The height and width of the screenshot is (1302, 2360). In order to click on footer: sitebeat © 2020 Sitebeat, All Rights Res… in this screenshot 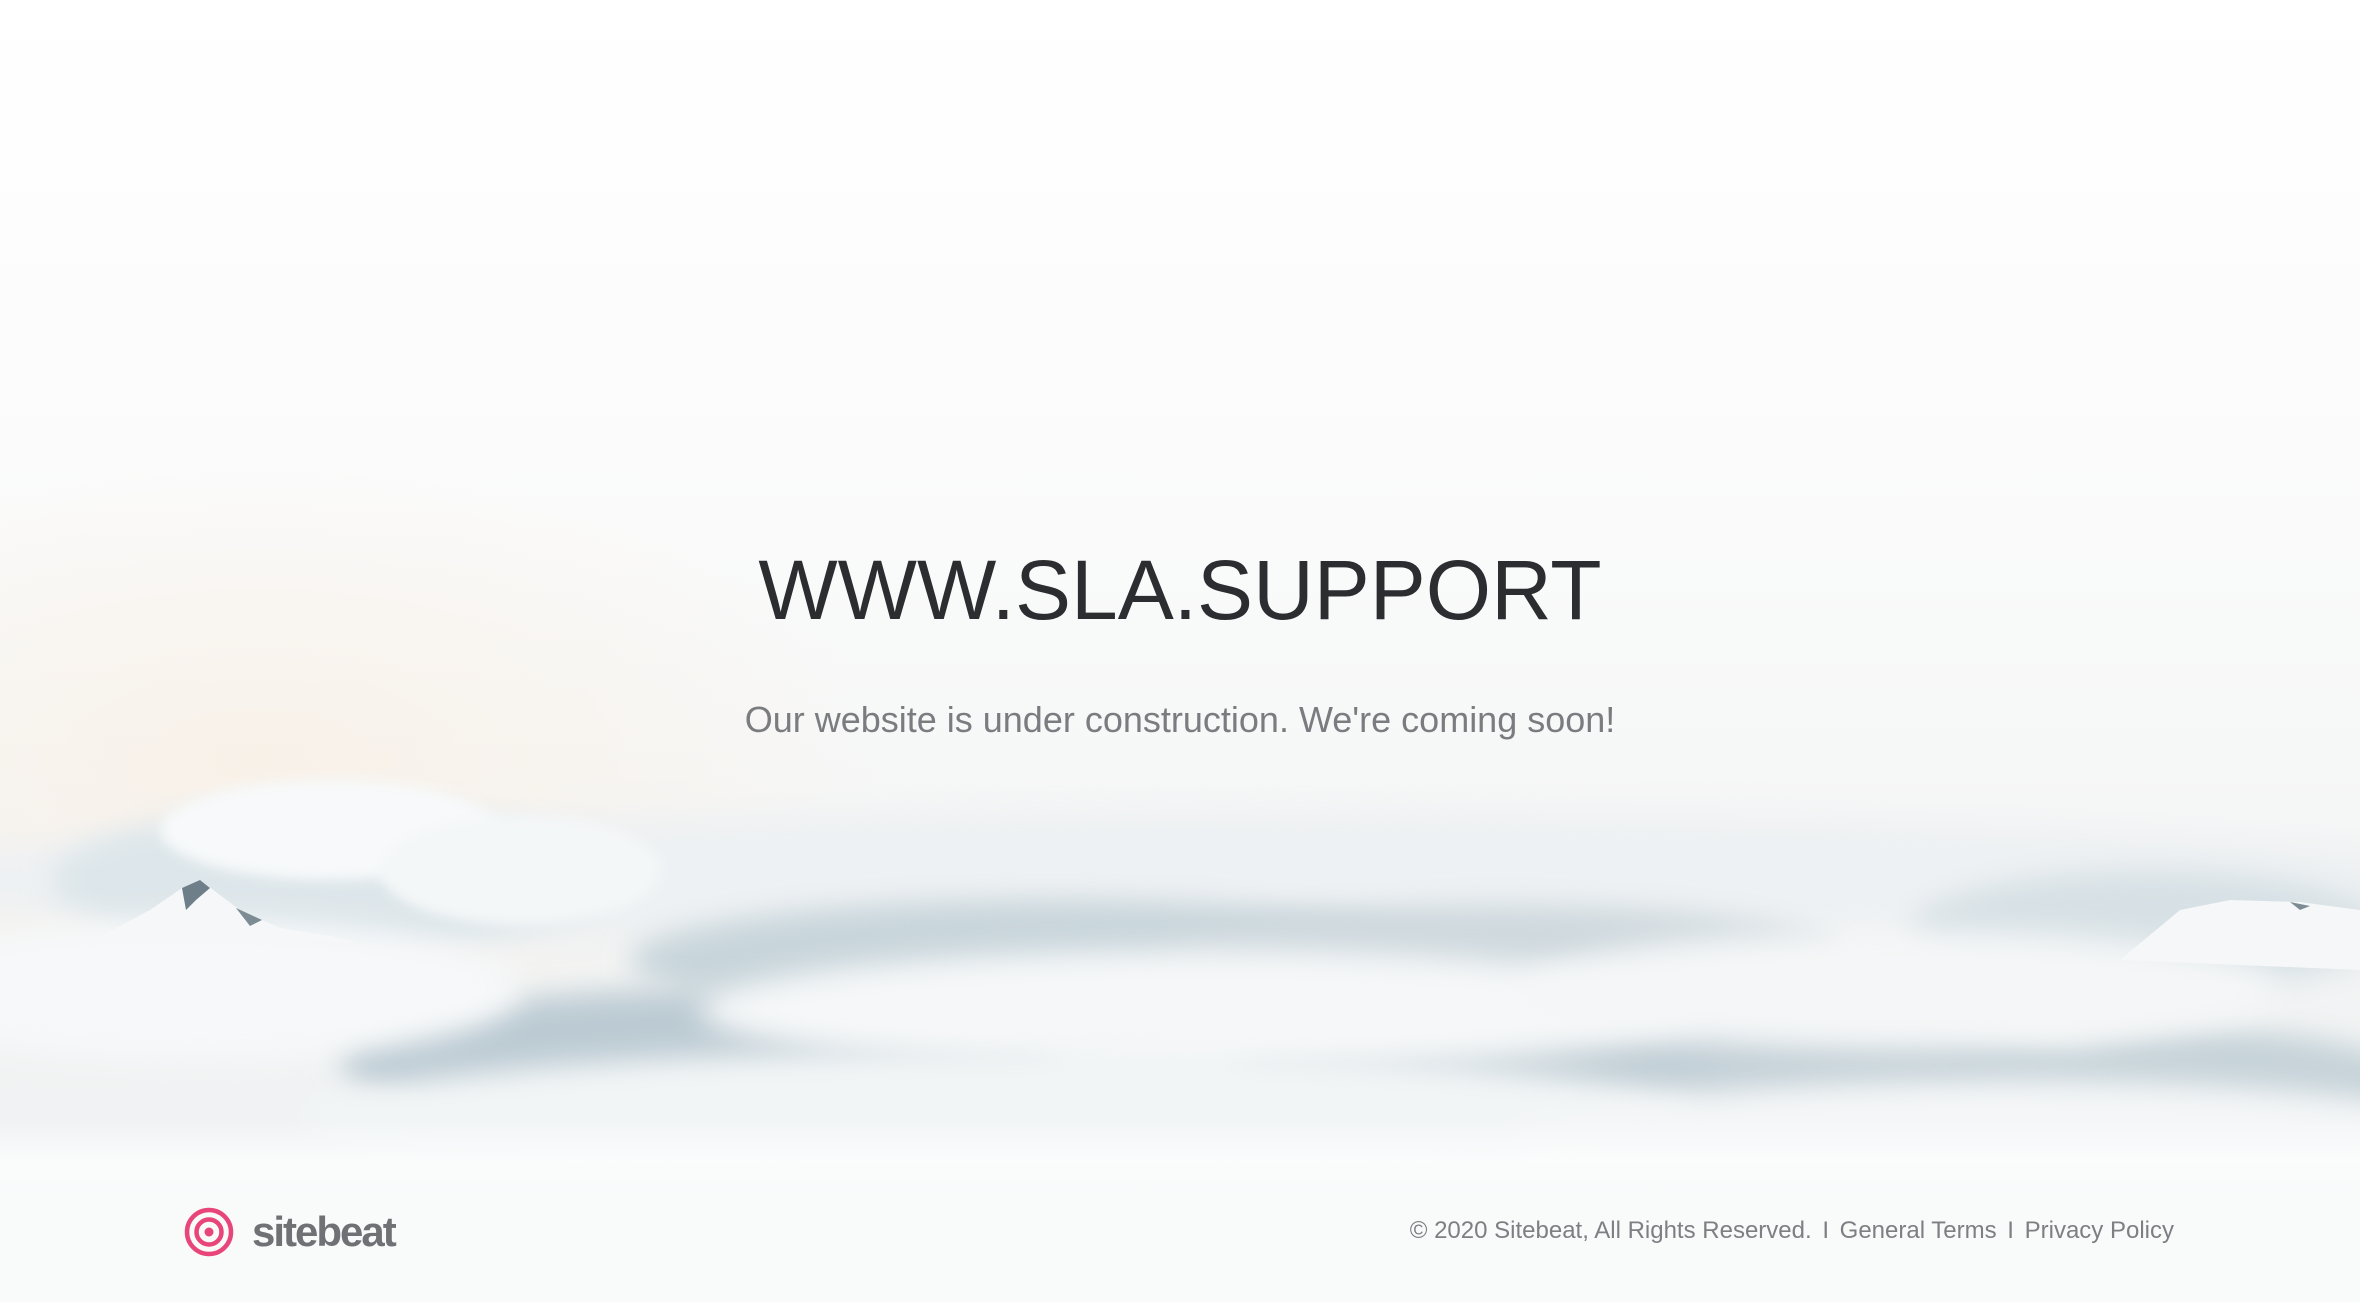, I will do `click(1180, 1232)`.